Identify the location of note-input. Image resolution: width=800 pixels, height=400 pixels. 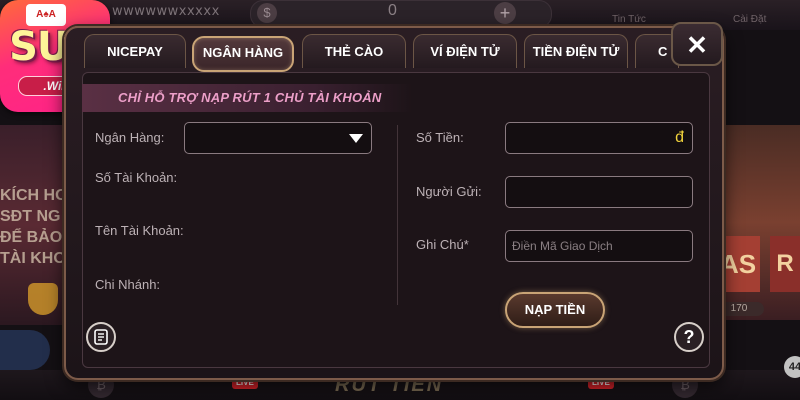
(599, 246).